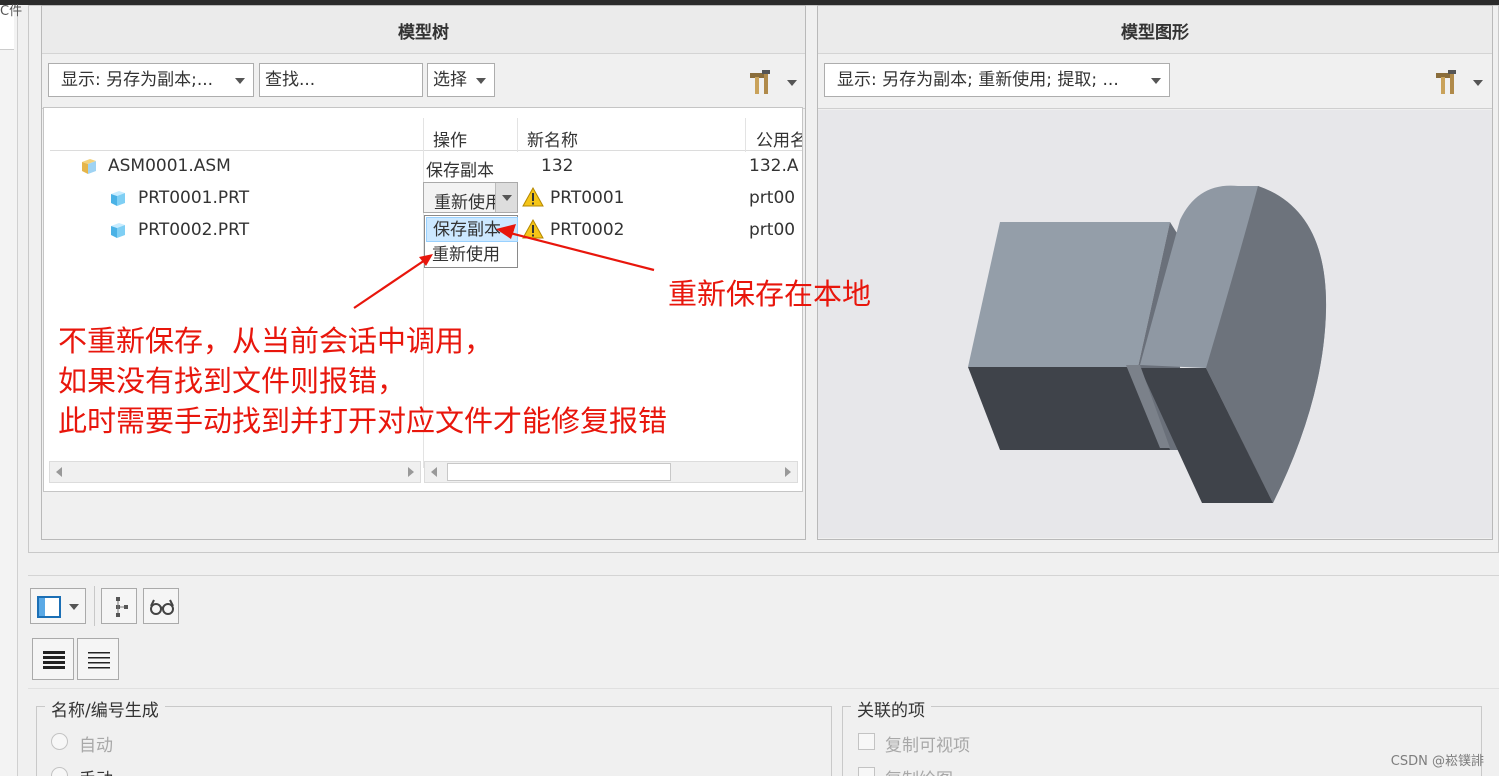 The image size is (1499, 776). I want to click on checkbox-copy-visible-label: 复制可视项, so click(927, 746).